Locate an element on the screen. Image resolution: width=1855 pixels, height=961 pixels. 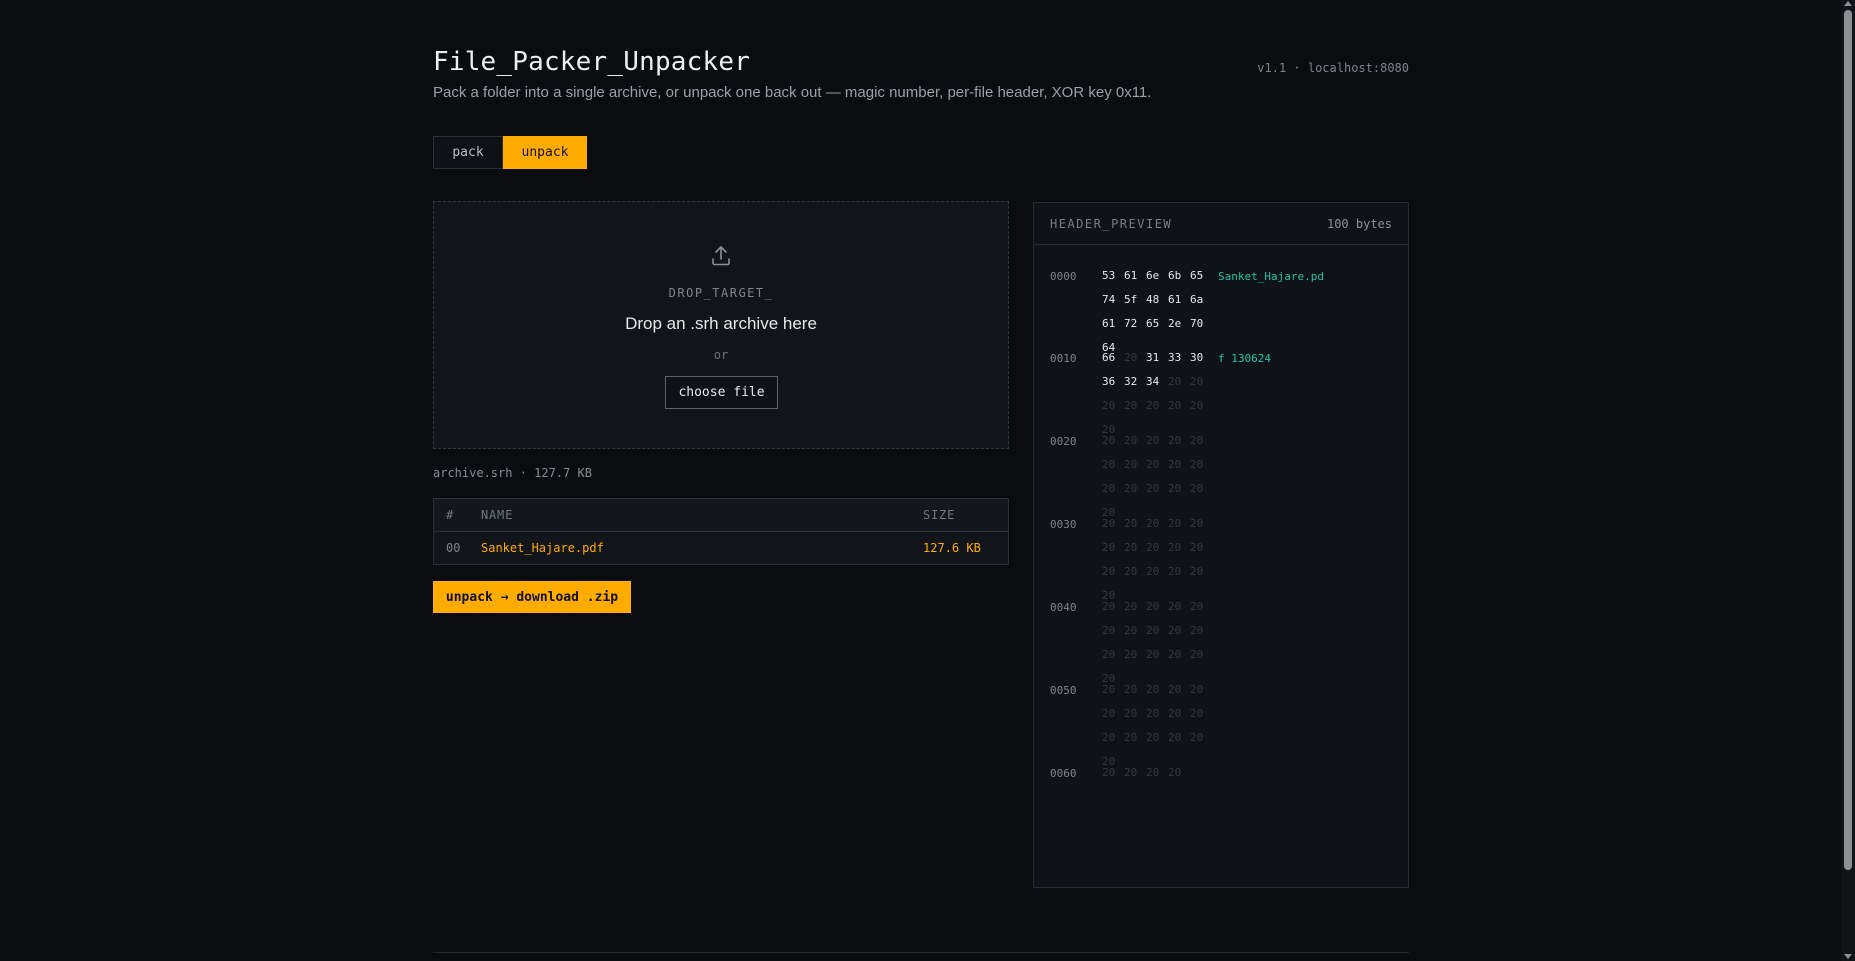
hex-byte: 34 is located at coordinates (1153, 381).